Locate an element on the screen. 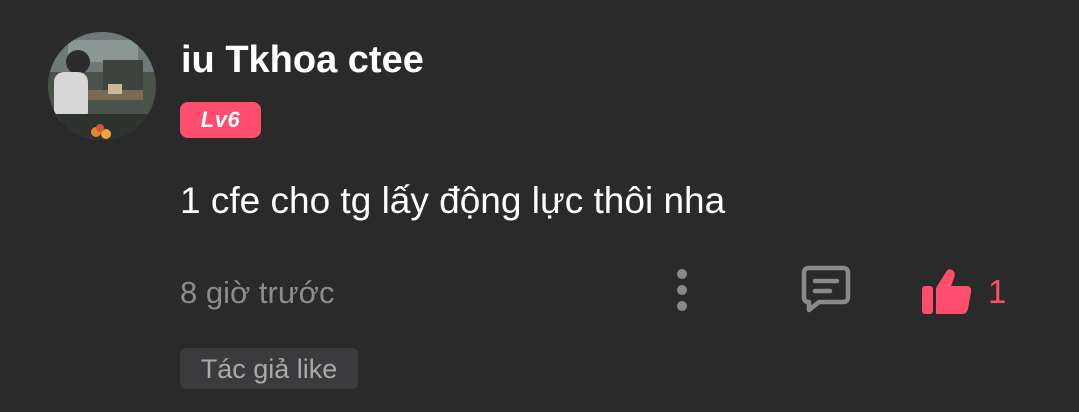  author-liked-label: Tác giả like is located at coordinates (269, 368).